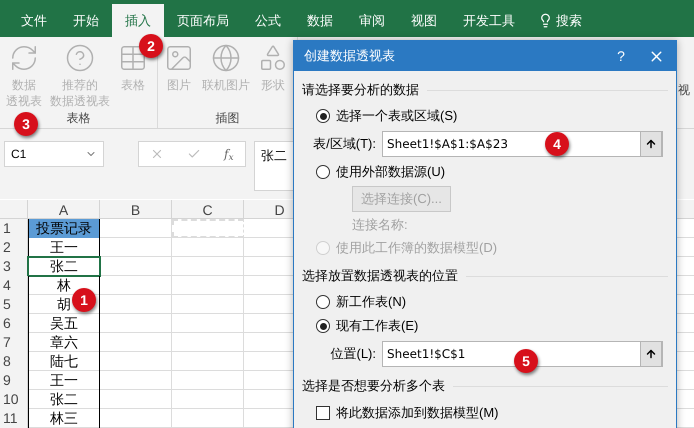  I want to click on radio-label: 选择一个表或区域(S), so click(397, 116).